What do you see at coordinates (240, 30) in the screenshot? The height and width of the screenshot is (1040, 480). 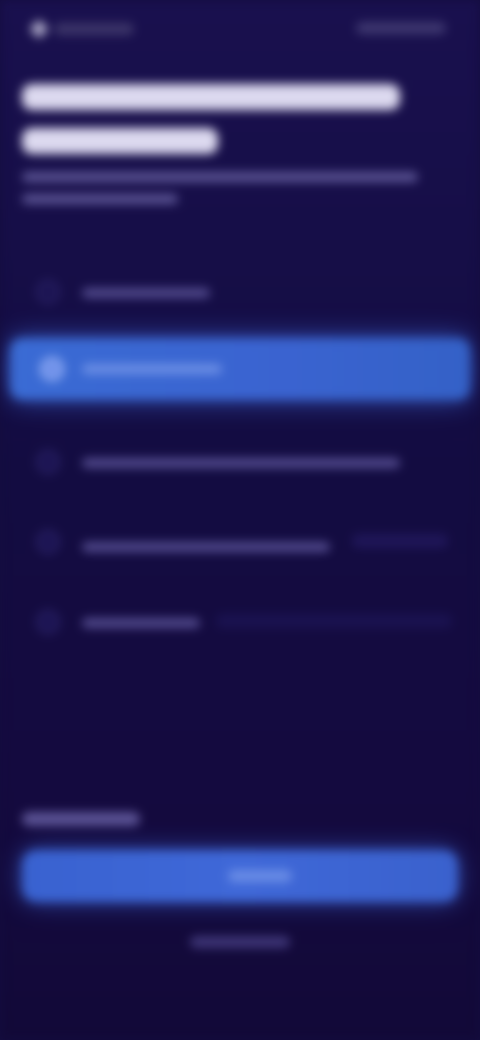 I see `top-bar` at bounding box center [240, 30].